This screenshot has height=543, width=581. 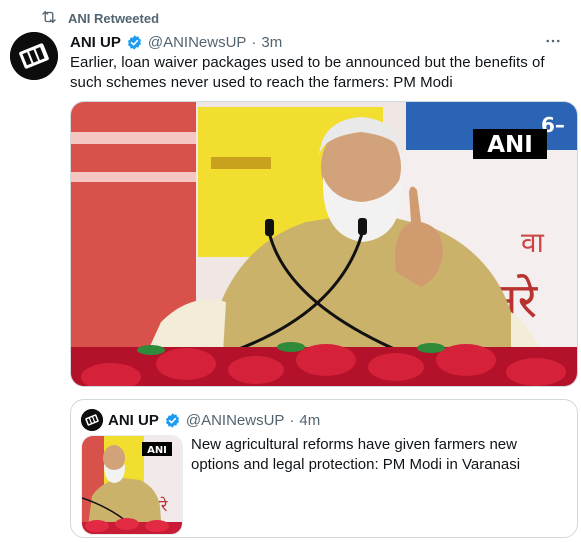 I want to click on retweet-label: ANI Retweeted, so click(x=114, y=18).